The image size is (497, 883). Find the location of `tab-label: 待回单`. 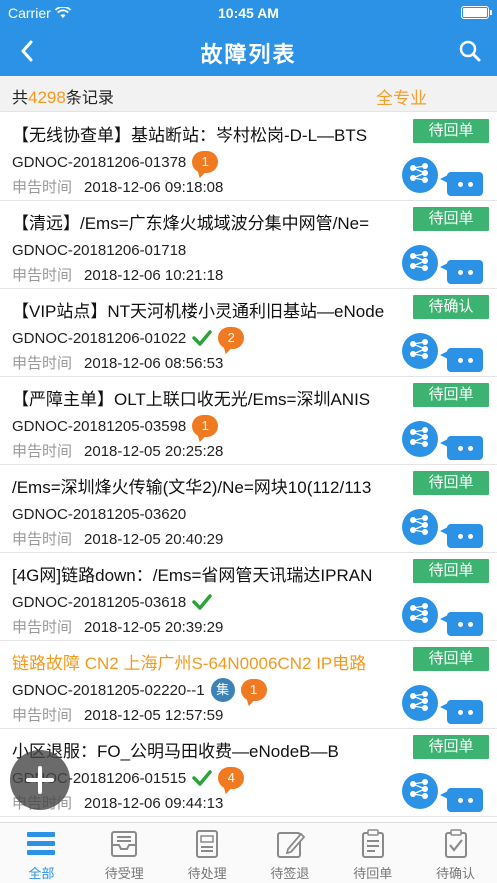

tab-label: 待回单 is located at coordinates (373, 873).